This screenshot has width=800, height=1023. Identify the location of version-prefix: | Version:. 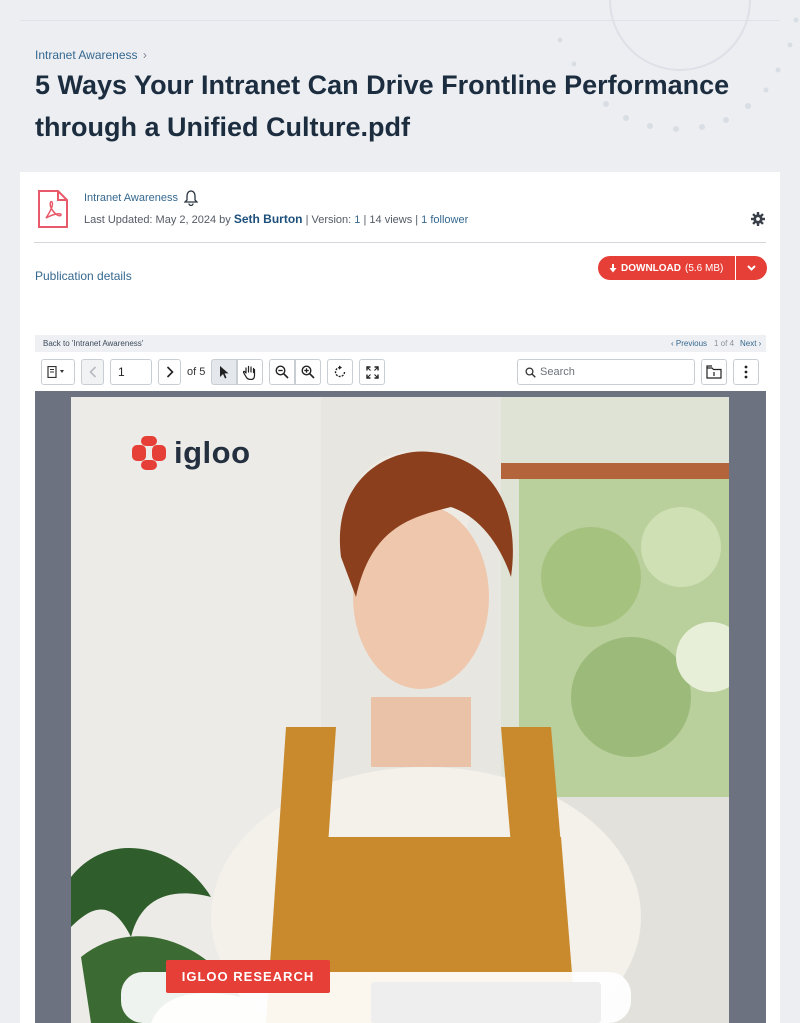
(328, 220).